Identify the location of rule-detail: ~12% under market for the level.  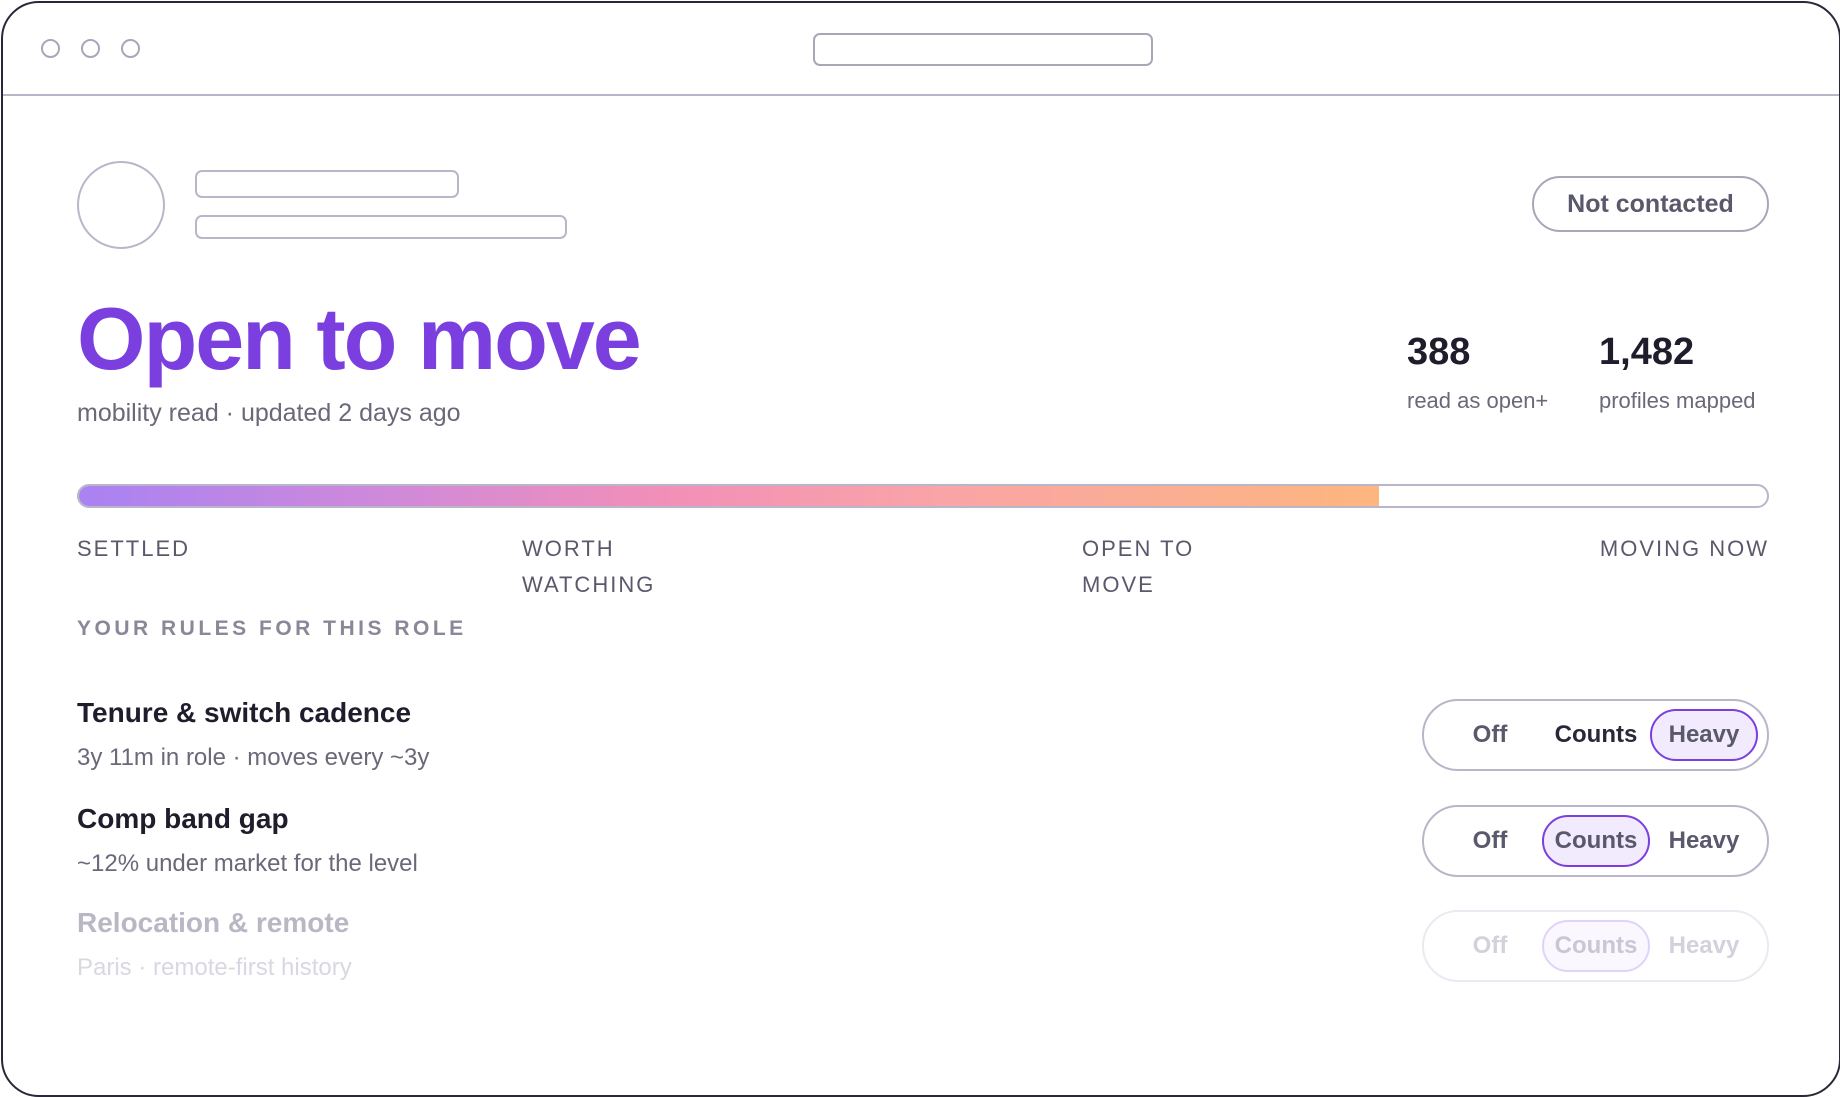
(247, 863).